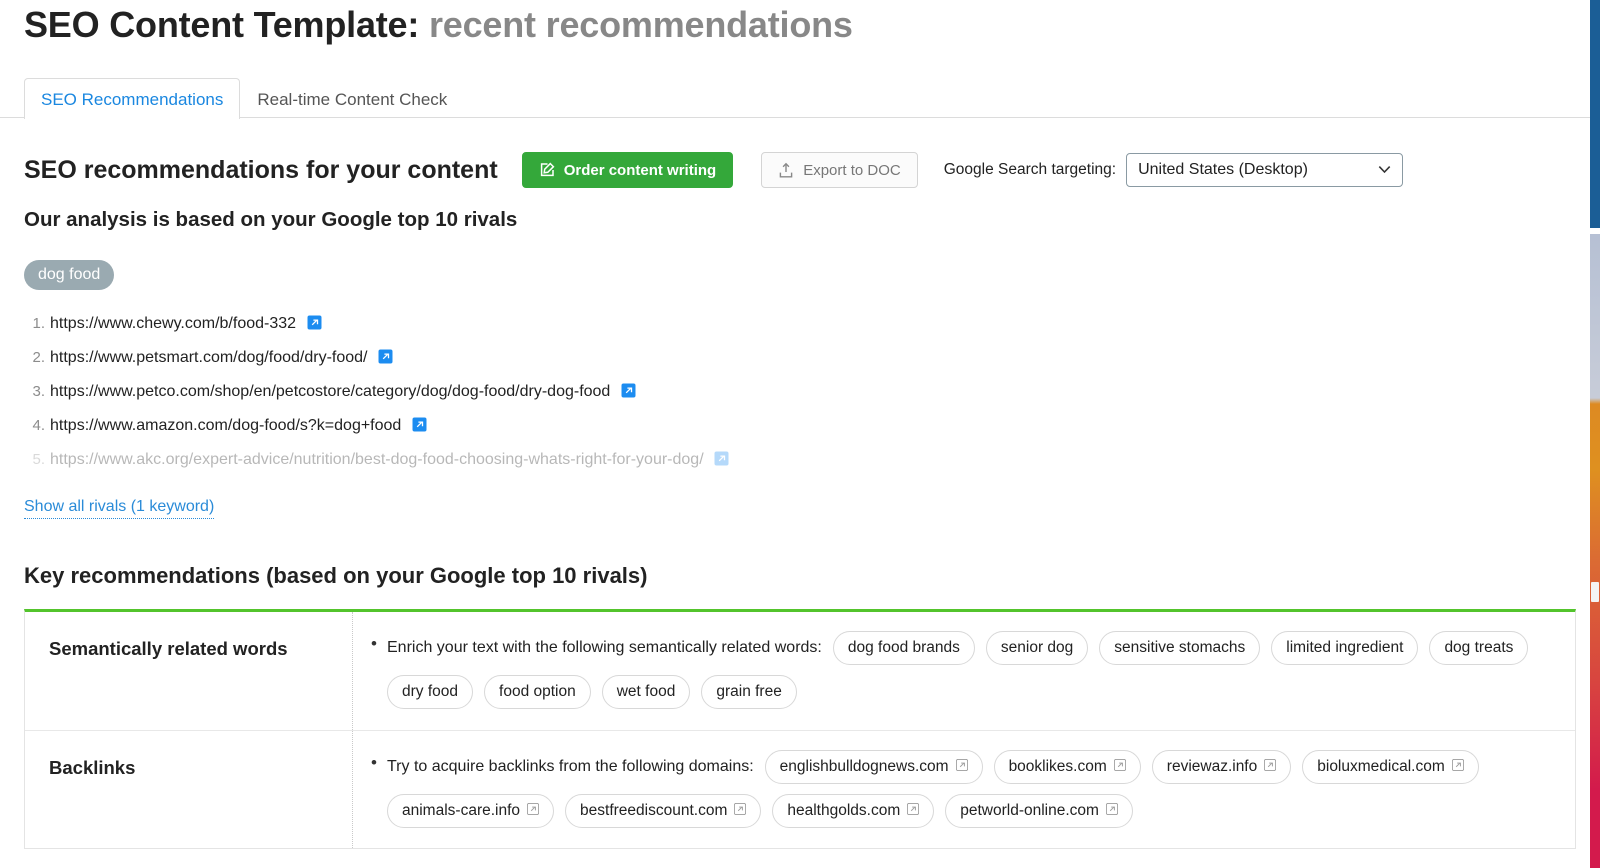  Describe the element at coordinates (1595, 231) in the screenshot. I see `minimap-divider` at that location.